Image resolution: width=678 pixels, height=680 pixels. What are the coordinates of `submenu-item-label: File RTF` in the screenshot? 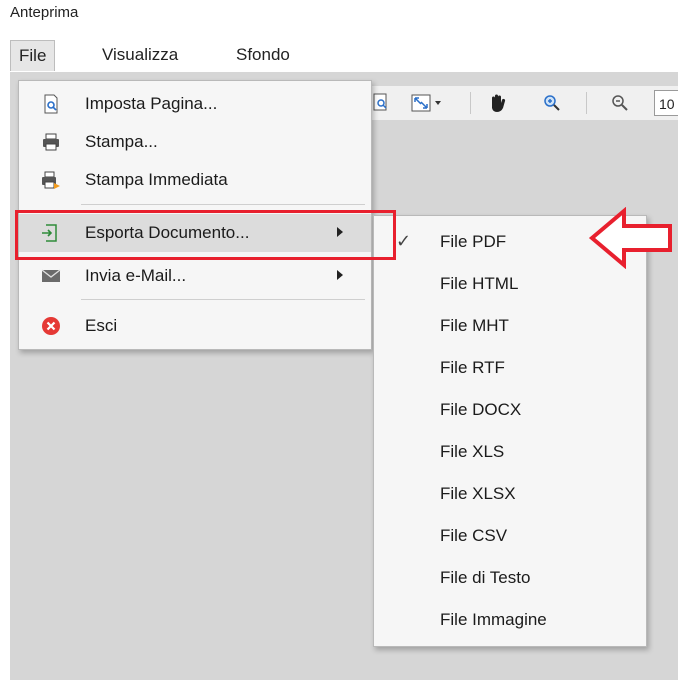 It's located at (472, 367).